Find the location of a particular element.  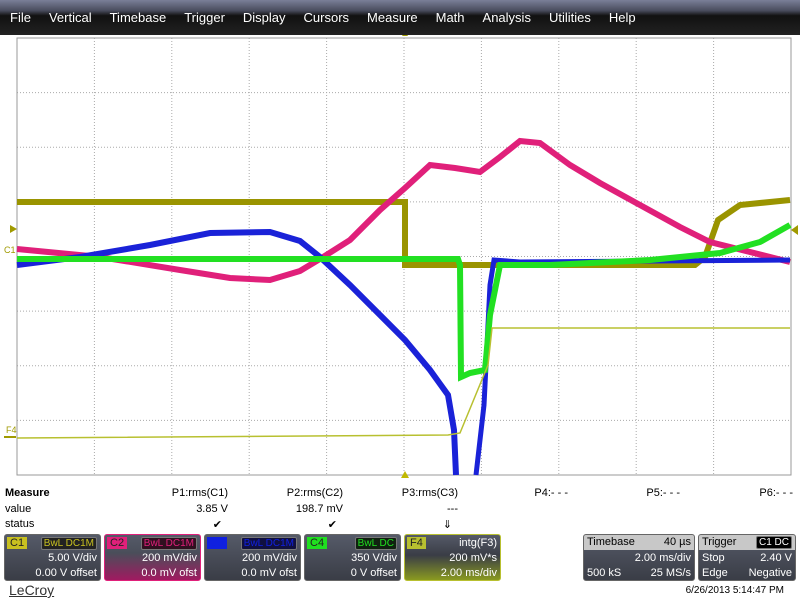

menu-math: Math is located at coordinates (450, 17).